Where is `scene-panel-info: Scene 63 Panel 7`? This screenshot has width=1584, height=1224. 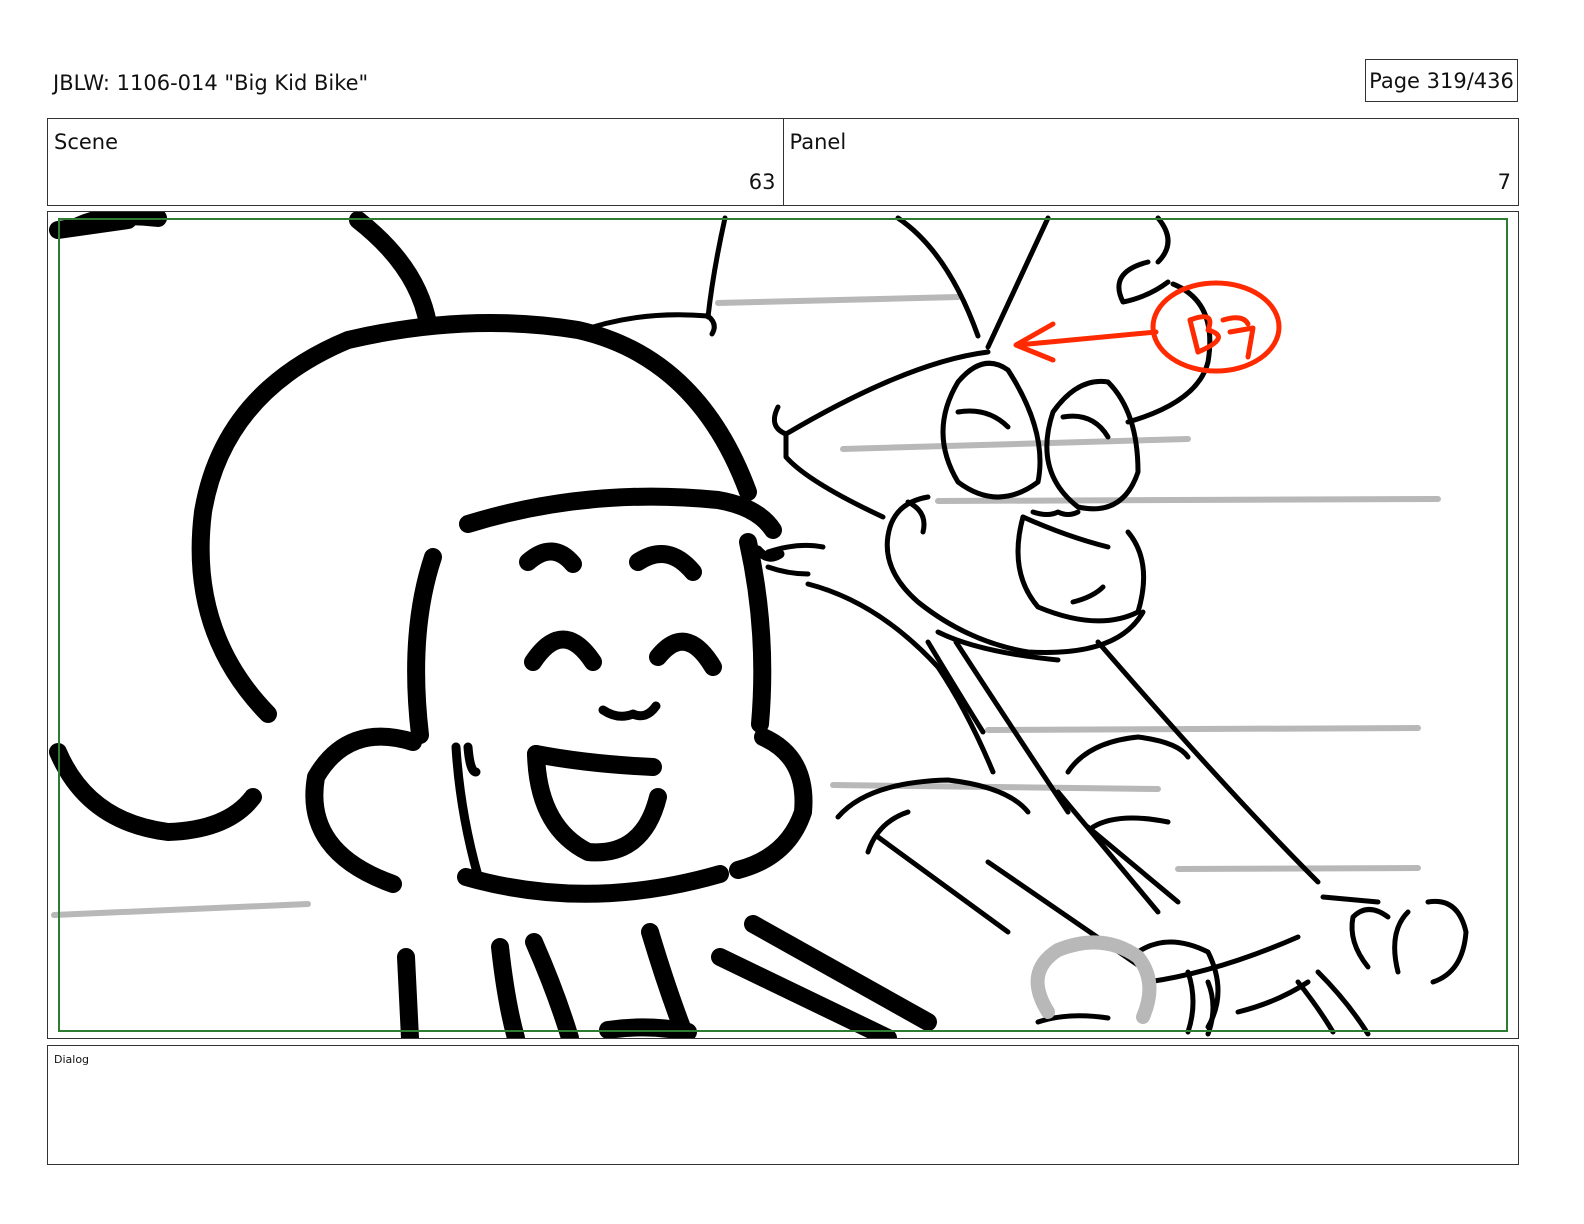 scene-panel-info: Scene 63 Panel 7 is located at coordinates (783, 162).